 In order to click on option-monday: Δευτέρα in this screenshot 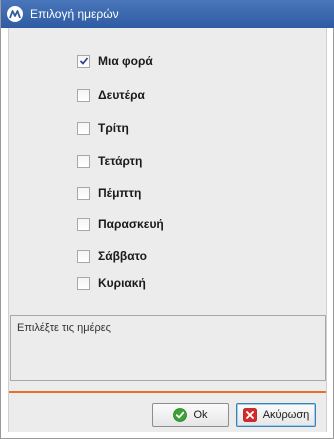, I will do `click(111, 95)`.